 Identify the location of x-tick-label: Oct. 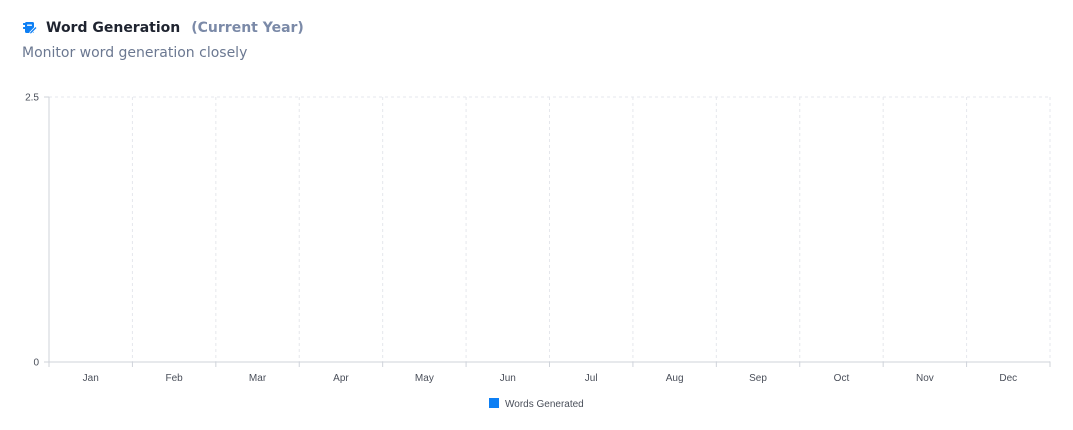
(842, 378).